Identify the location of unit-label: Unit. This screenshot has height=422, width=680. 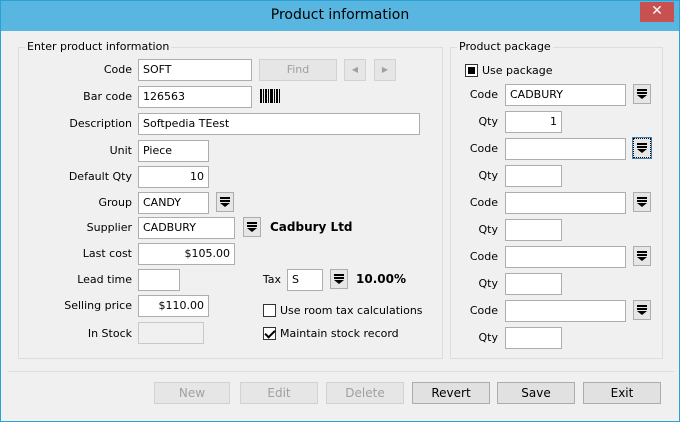
(120, 150).